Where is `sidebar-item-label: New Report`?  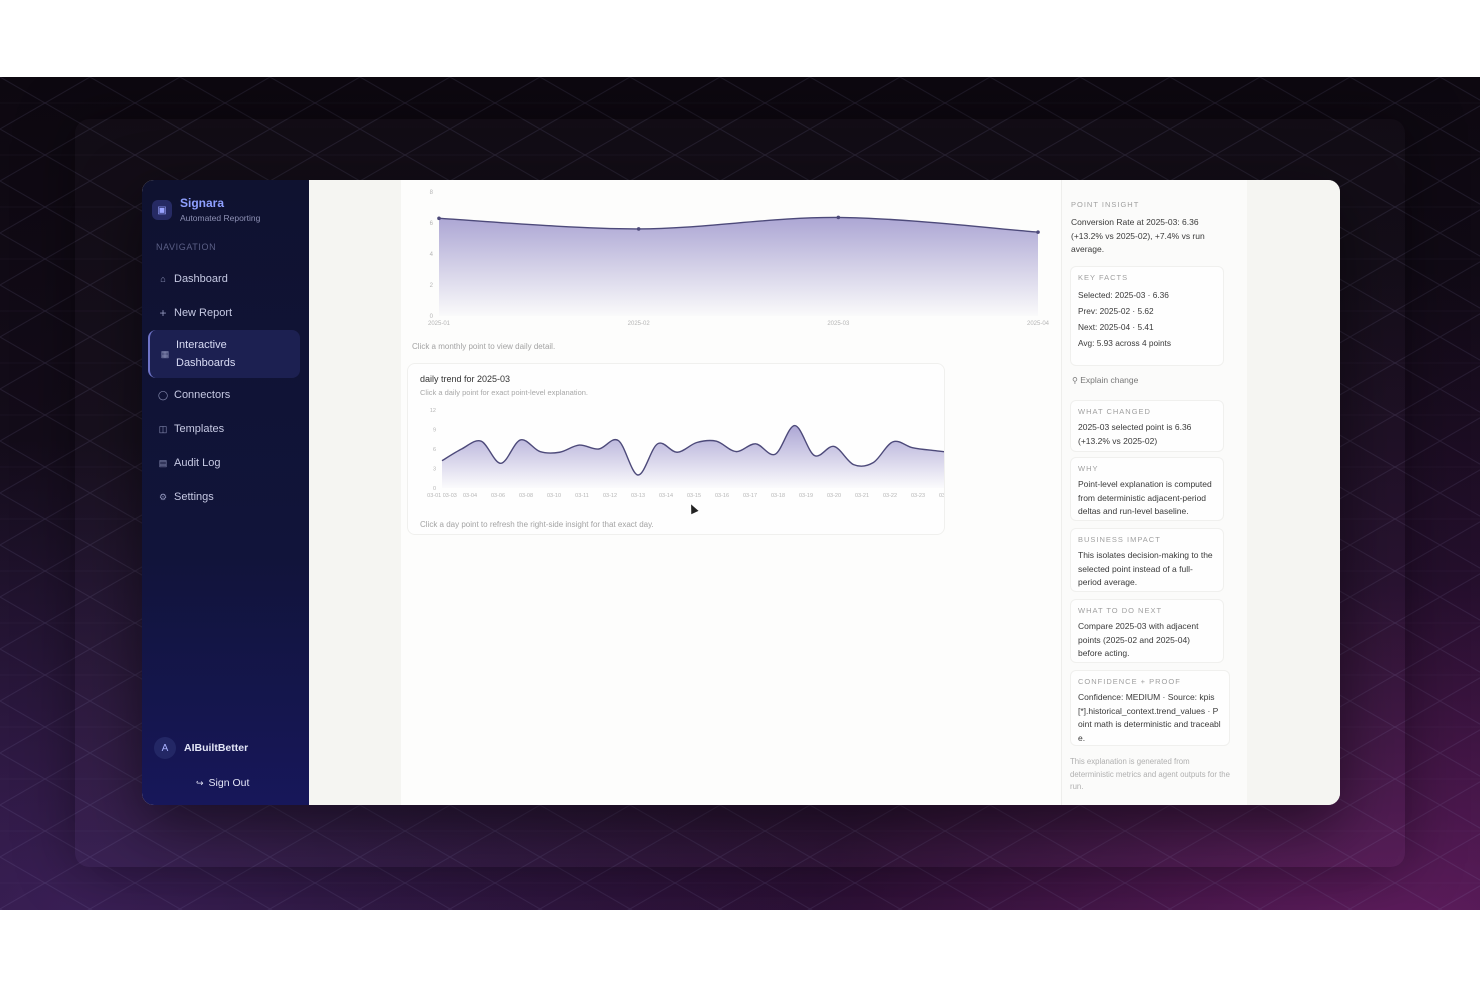 sidebar-item-label: New Report is located at coordinates (203, 313).